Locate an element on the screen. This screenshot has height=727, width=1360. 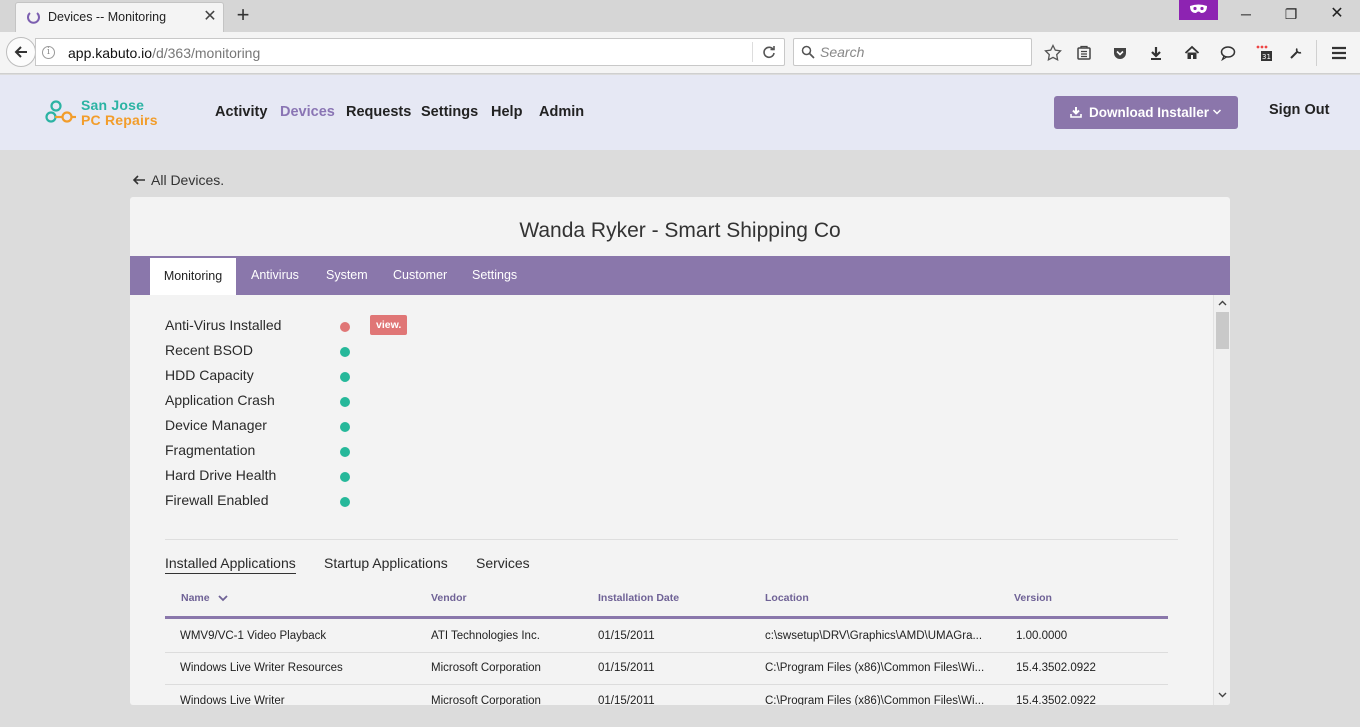
url-text: app.kabuto.io/d/363/monitoring is located at coordinates (164, 53).